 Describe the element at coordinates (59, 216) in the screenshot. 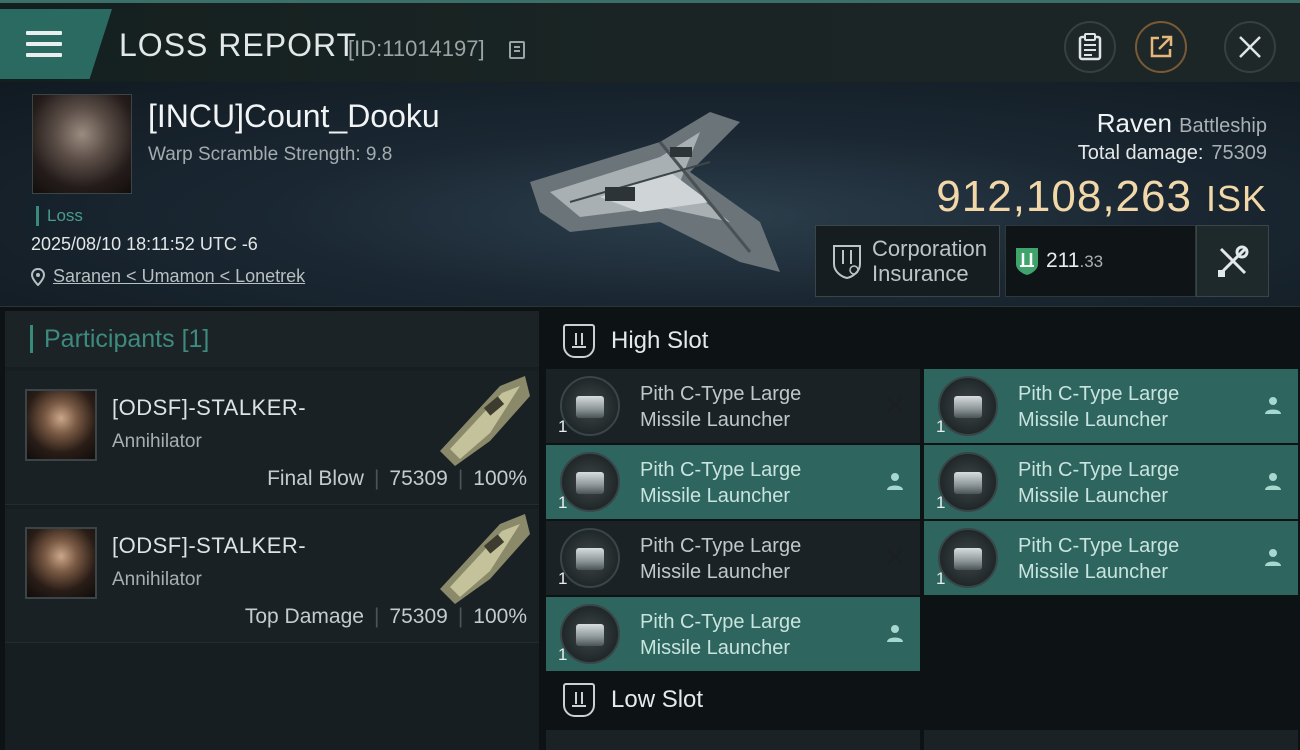

I see `loss-label: Loss` at that location.